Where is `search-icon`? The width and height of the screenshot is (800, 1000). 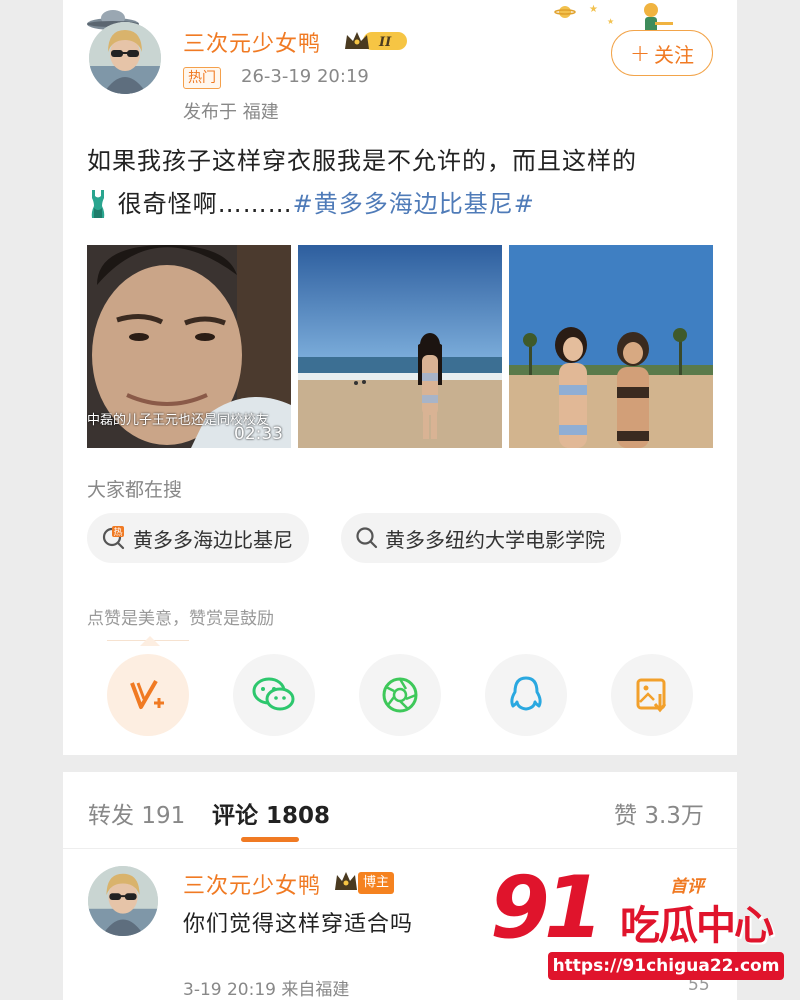
search-icon is located at coordinates (367, 538).